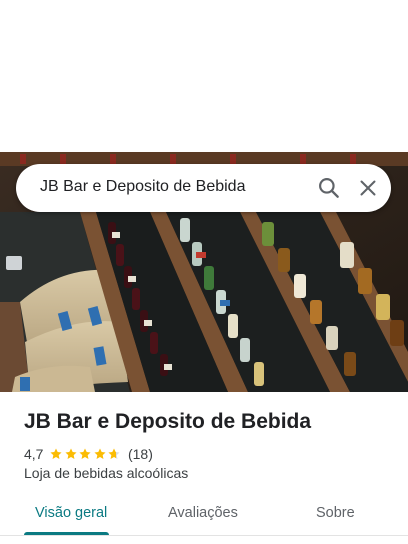  I want to click on search-input: JB Bar e Deposito de Bebida, so click(142, 187).